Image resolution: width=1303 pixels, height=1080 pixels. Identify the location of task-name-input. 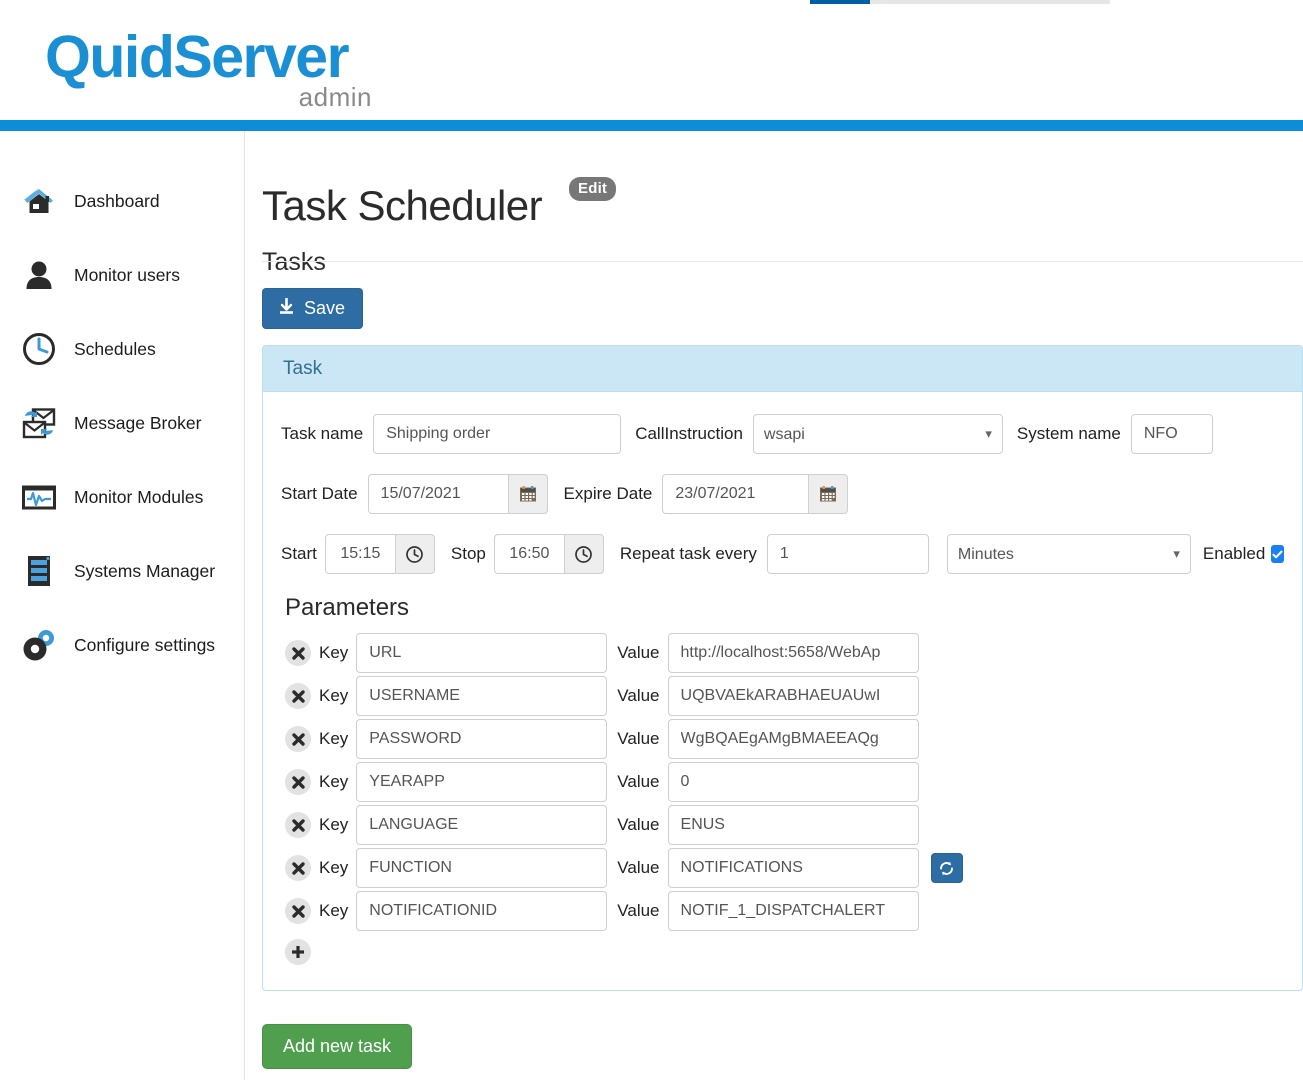
(497, 434).